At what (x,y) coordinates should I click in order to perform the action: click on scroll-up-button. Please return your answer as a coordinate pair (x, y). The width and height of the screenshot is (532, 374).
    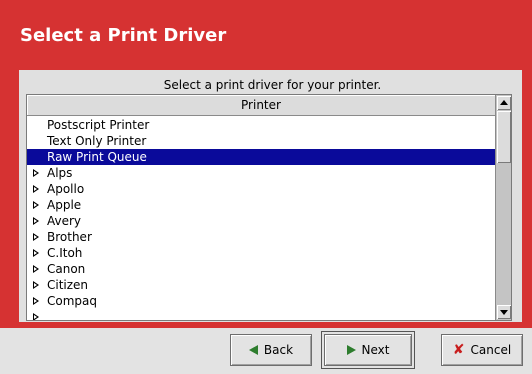
    Looking at the image, I should click on (504, 103).